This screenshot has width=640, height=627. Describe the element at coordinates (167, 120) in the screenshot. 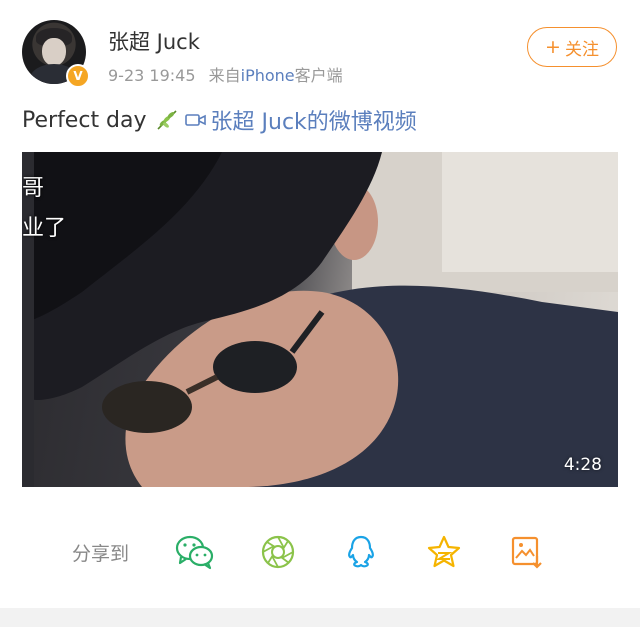

I see `leaf-emoji-icon` at that location.